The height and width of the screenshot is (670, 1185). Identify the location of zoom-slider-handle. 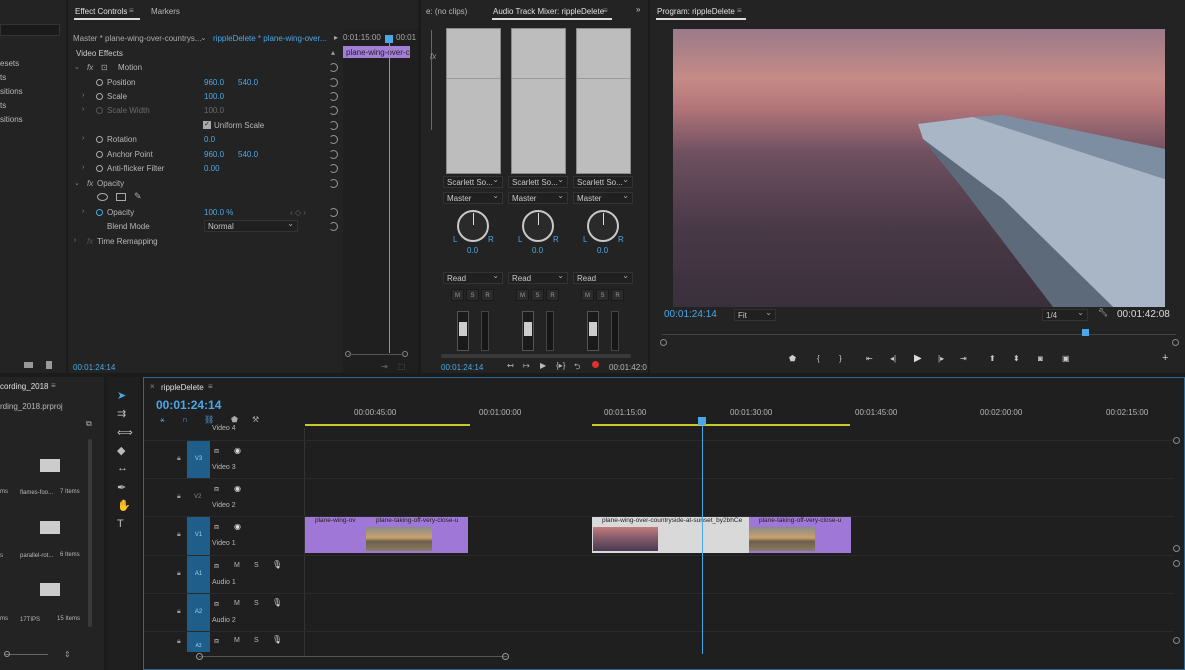
(7, 654).